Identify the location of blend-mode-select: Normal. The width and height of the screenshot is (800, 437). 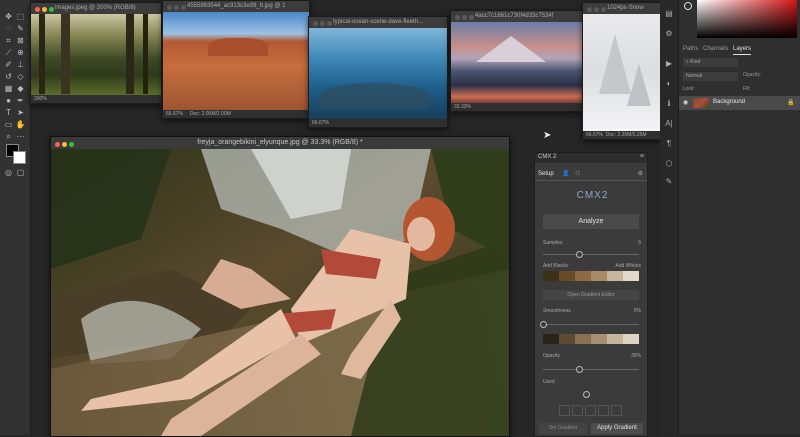
(710, 76).